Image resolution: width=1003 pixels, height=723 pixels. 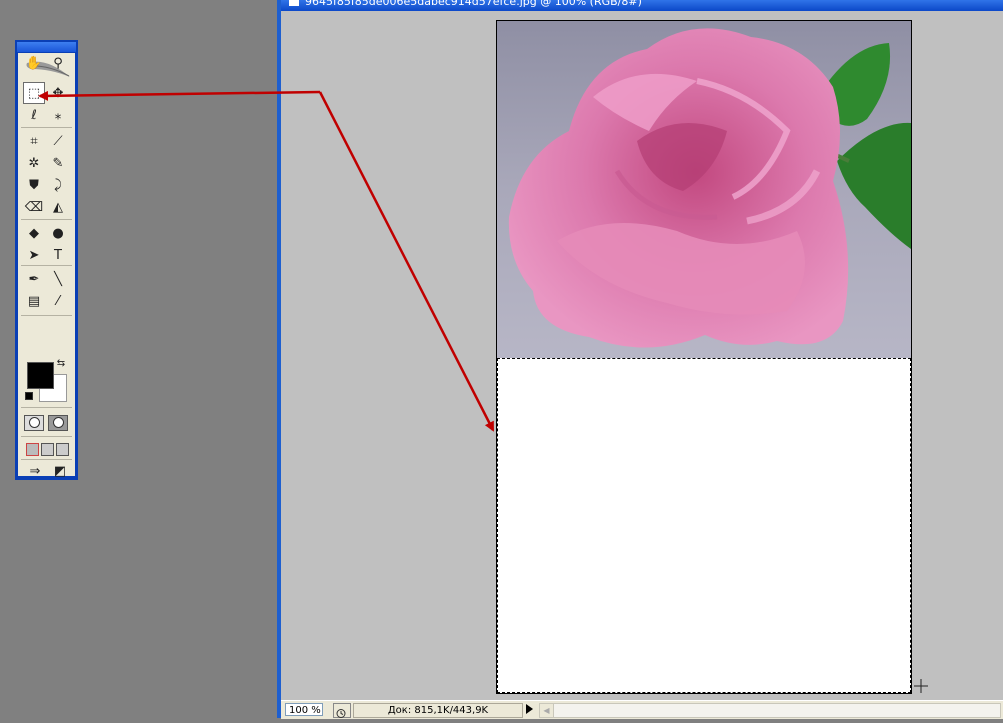 What do you see at coordinates (58, 279) in the screenshot?
I see `line-tool-icon: ╲` at bounding box center [58, 279].